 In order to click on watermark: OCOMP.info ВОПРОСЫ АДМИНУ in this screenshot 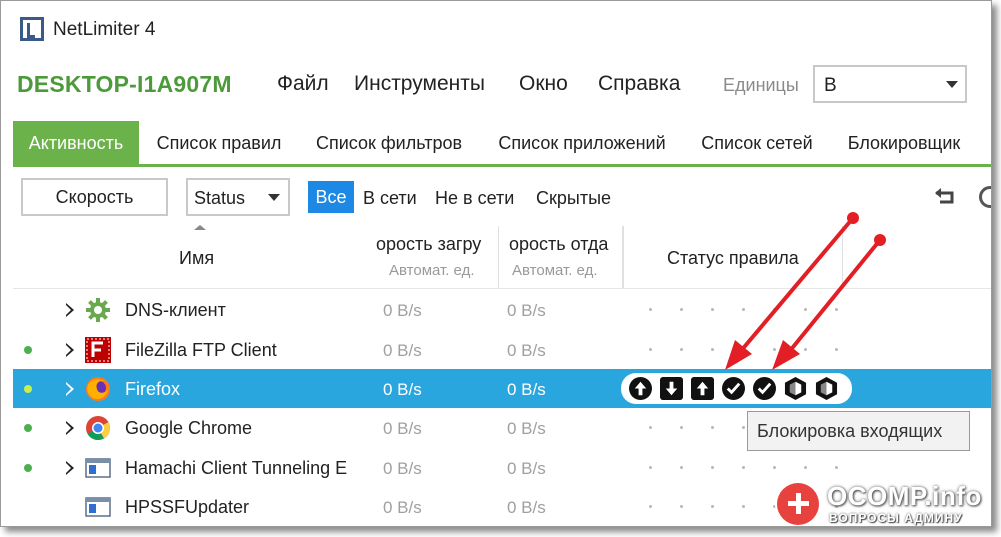, I will do `click(882, 502)`.